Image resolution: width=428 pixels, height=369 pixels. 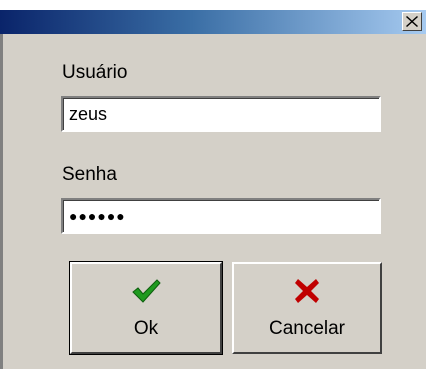 What do you see at coordinates (307, 328) in the screenshot?
I see `cancel-label: Cancelar` at bounding box center [307, 328].